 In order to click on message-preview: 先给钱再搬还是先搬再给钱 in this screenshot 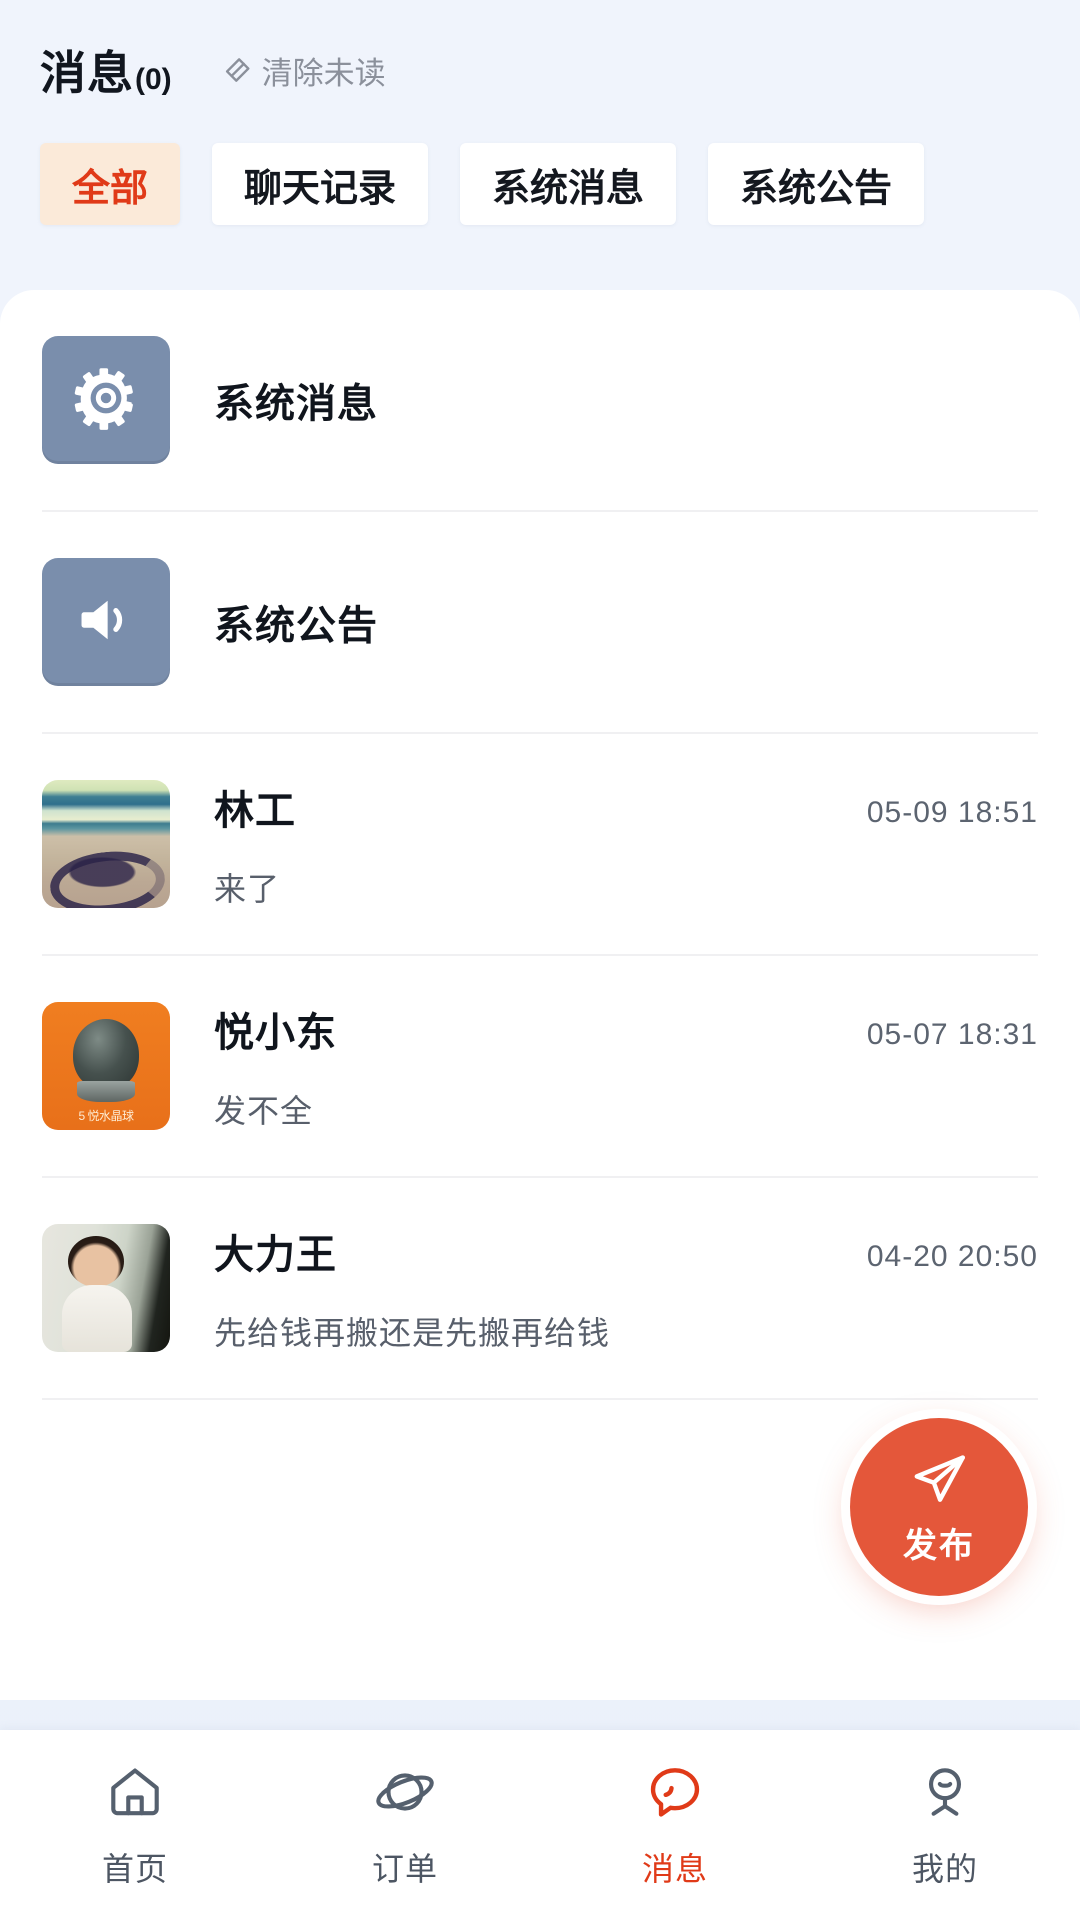, I will do `click(412, 1333)`.